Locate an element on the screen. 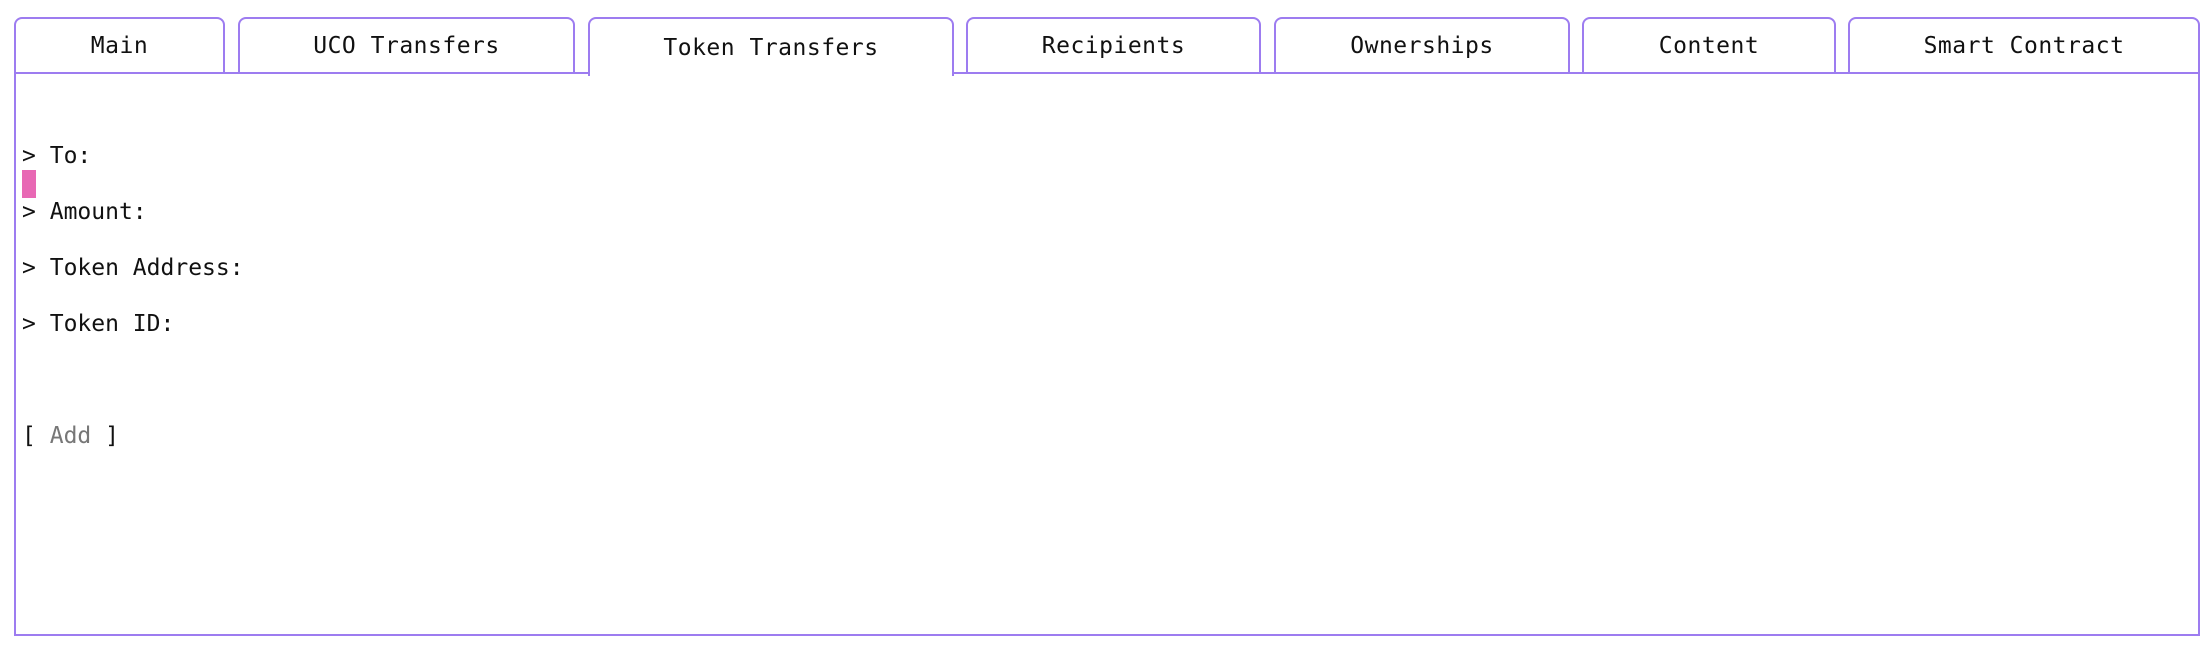 The height and width of the screenshot is (654, 2212). amount-field: > Amount: is located at coordinates (84, 212).